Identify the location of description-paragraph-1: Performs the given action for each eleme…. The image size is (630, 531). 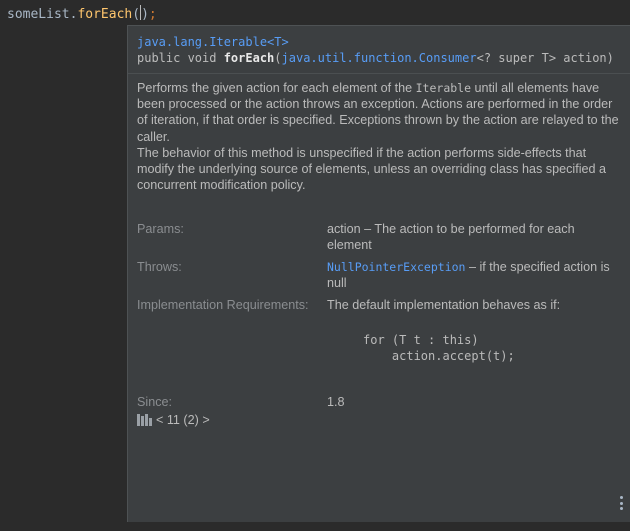
(378, 112).